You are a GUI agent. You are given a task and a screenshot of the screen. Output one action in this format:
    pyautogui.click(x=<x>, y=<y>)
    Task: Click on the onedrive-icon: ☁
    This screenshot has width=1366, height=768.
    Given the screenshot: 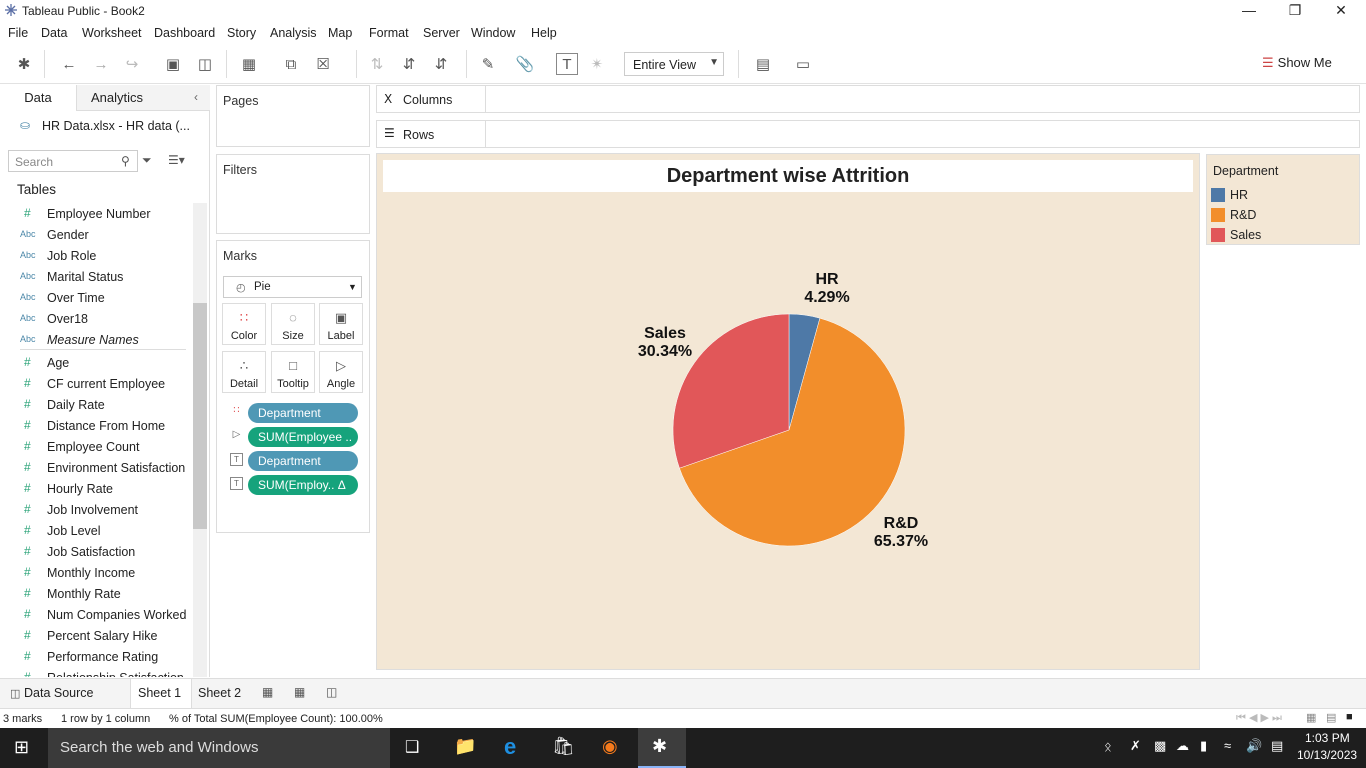 What is the action you would take?
    pyautogui.click(x=1182, y=746)
    